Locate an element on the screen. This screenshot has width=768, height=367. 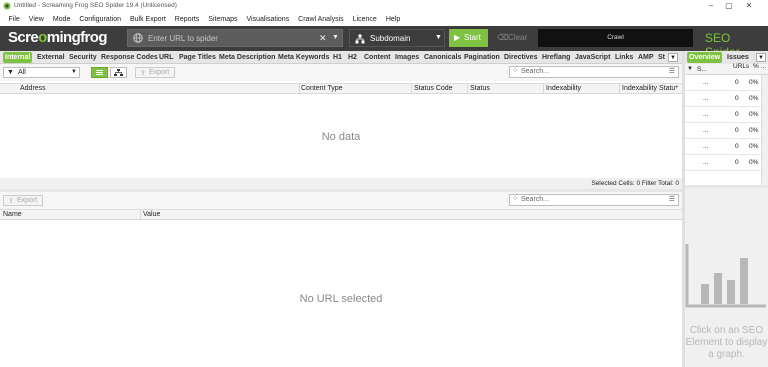
tab-meta-description: Meta Description is located at coordinates (247, 57).